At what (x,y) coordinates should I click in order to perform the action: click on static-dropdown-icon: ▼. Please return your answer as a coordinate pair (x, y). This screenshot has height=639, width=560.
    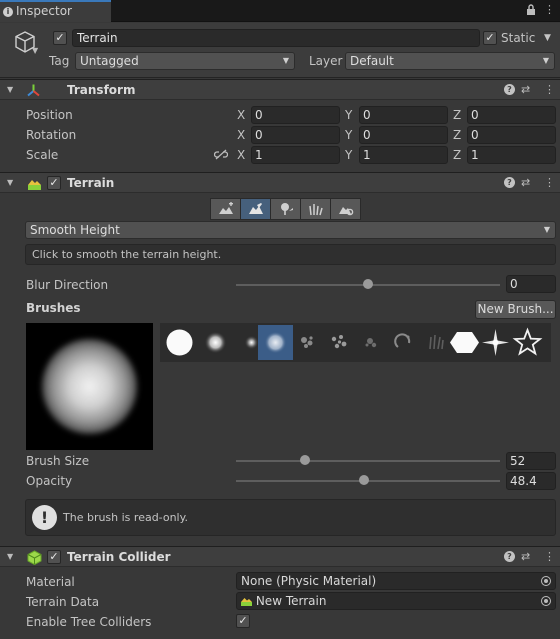
    Looking at the image, I should click on (547, 38).